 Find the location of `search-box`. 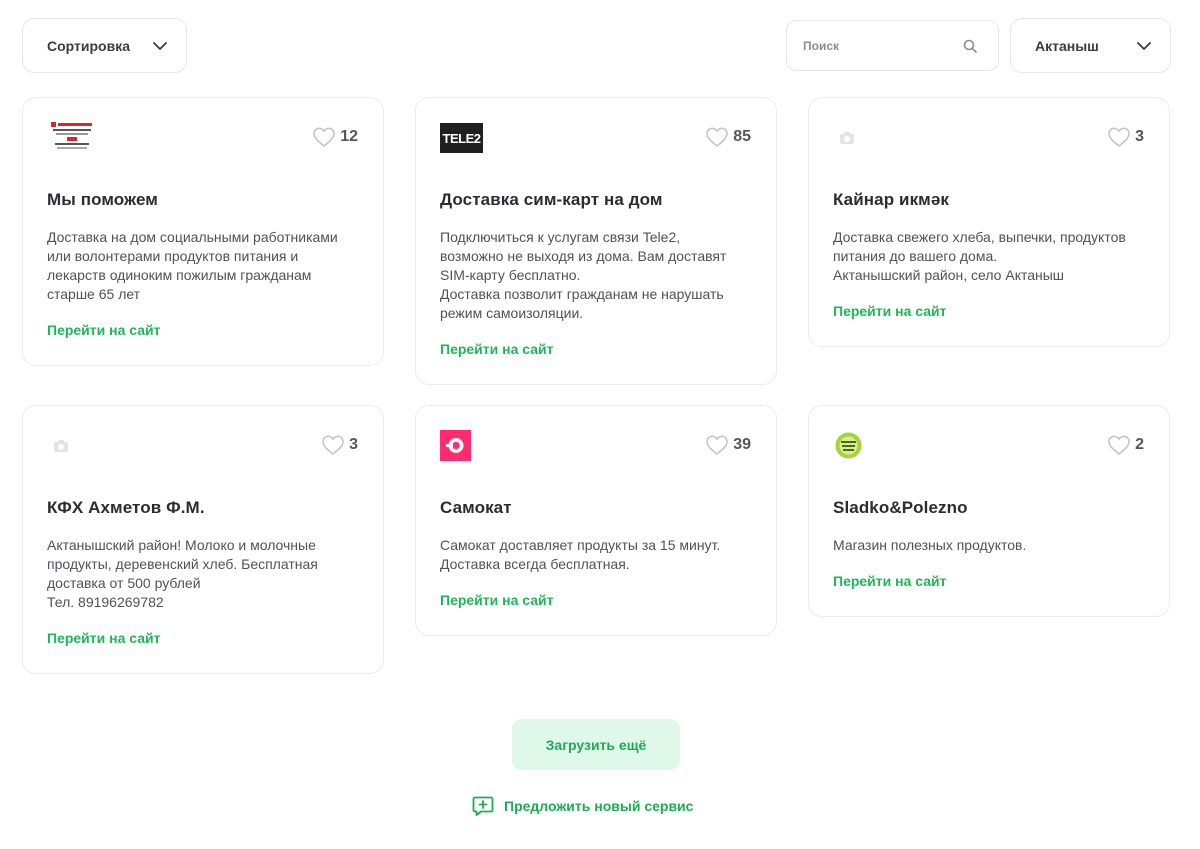

search-box is located at coordinates (892, 45).